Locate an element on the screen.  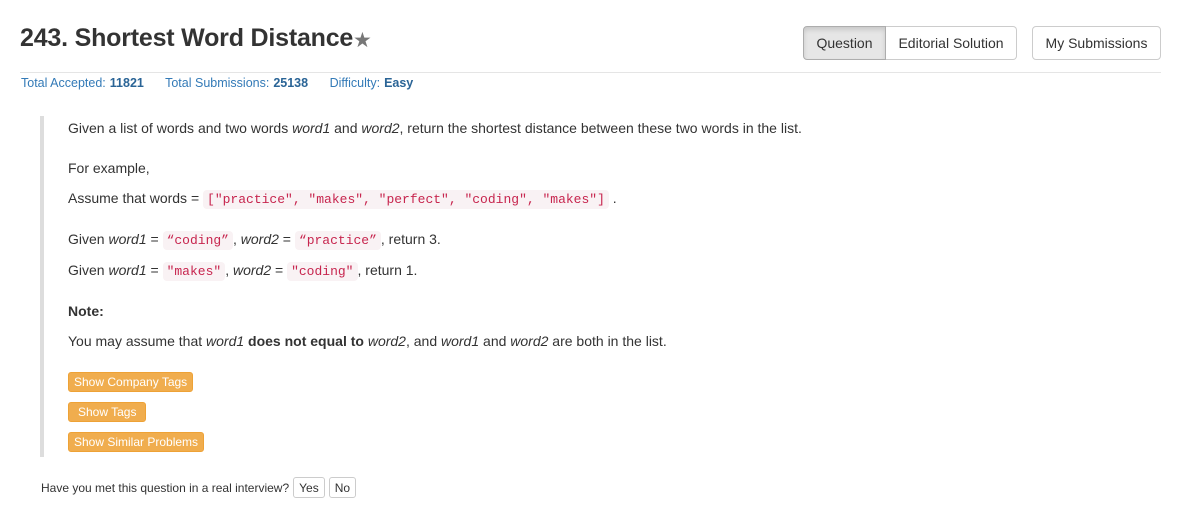
accepted-label: Total Accepted: is located at coordinates (63, 83).